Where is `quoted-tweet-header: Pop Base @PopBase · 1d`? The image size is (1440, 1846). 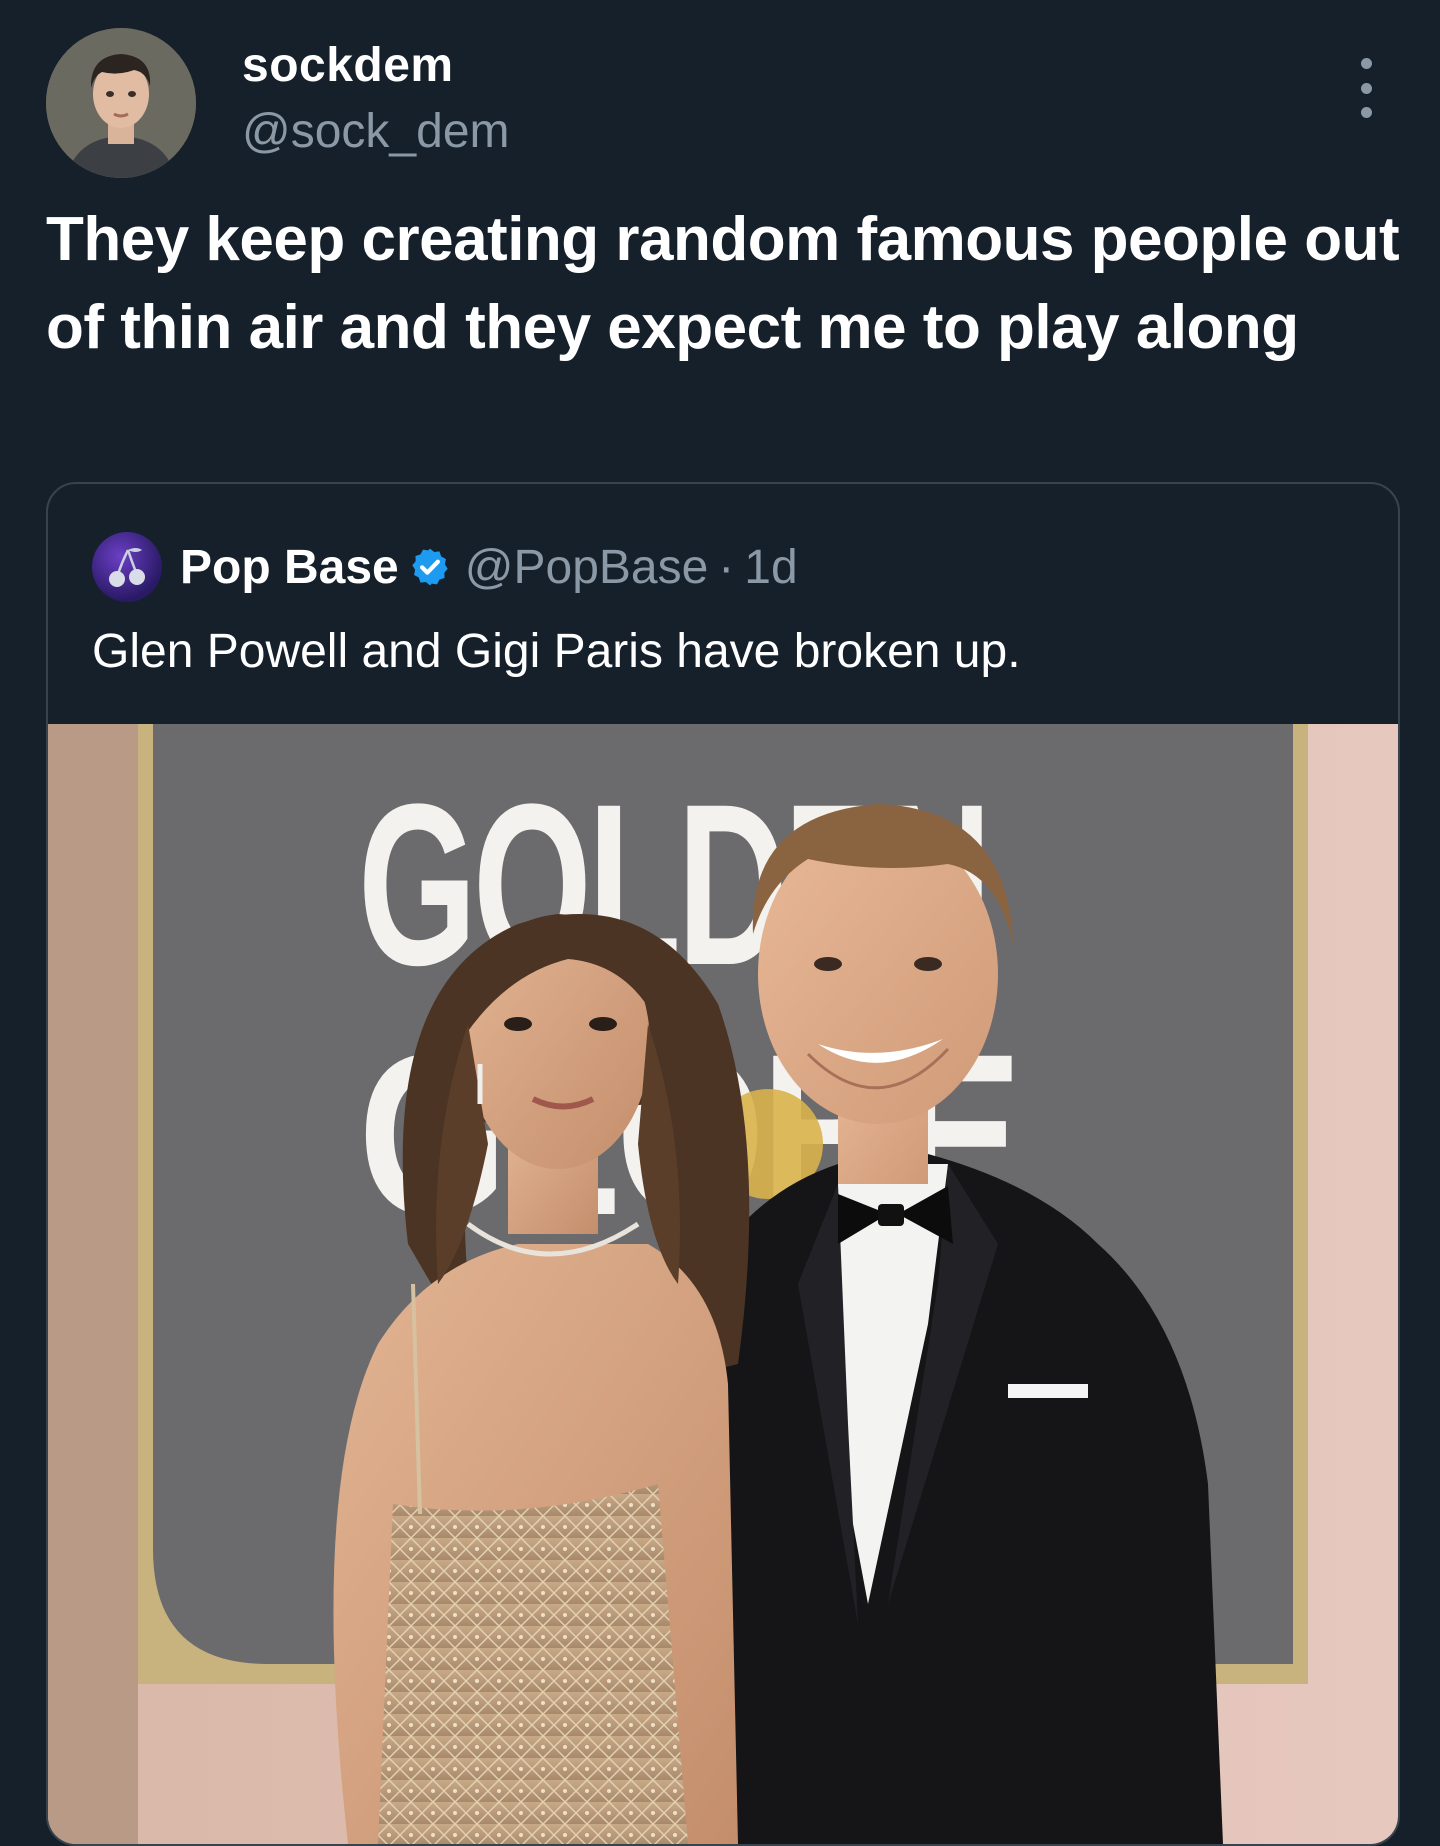
quoted-tweet-header: Pop Base @PopBase · 1d is located at coordinates (445, 567).